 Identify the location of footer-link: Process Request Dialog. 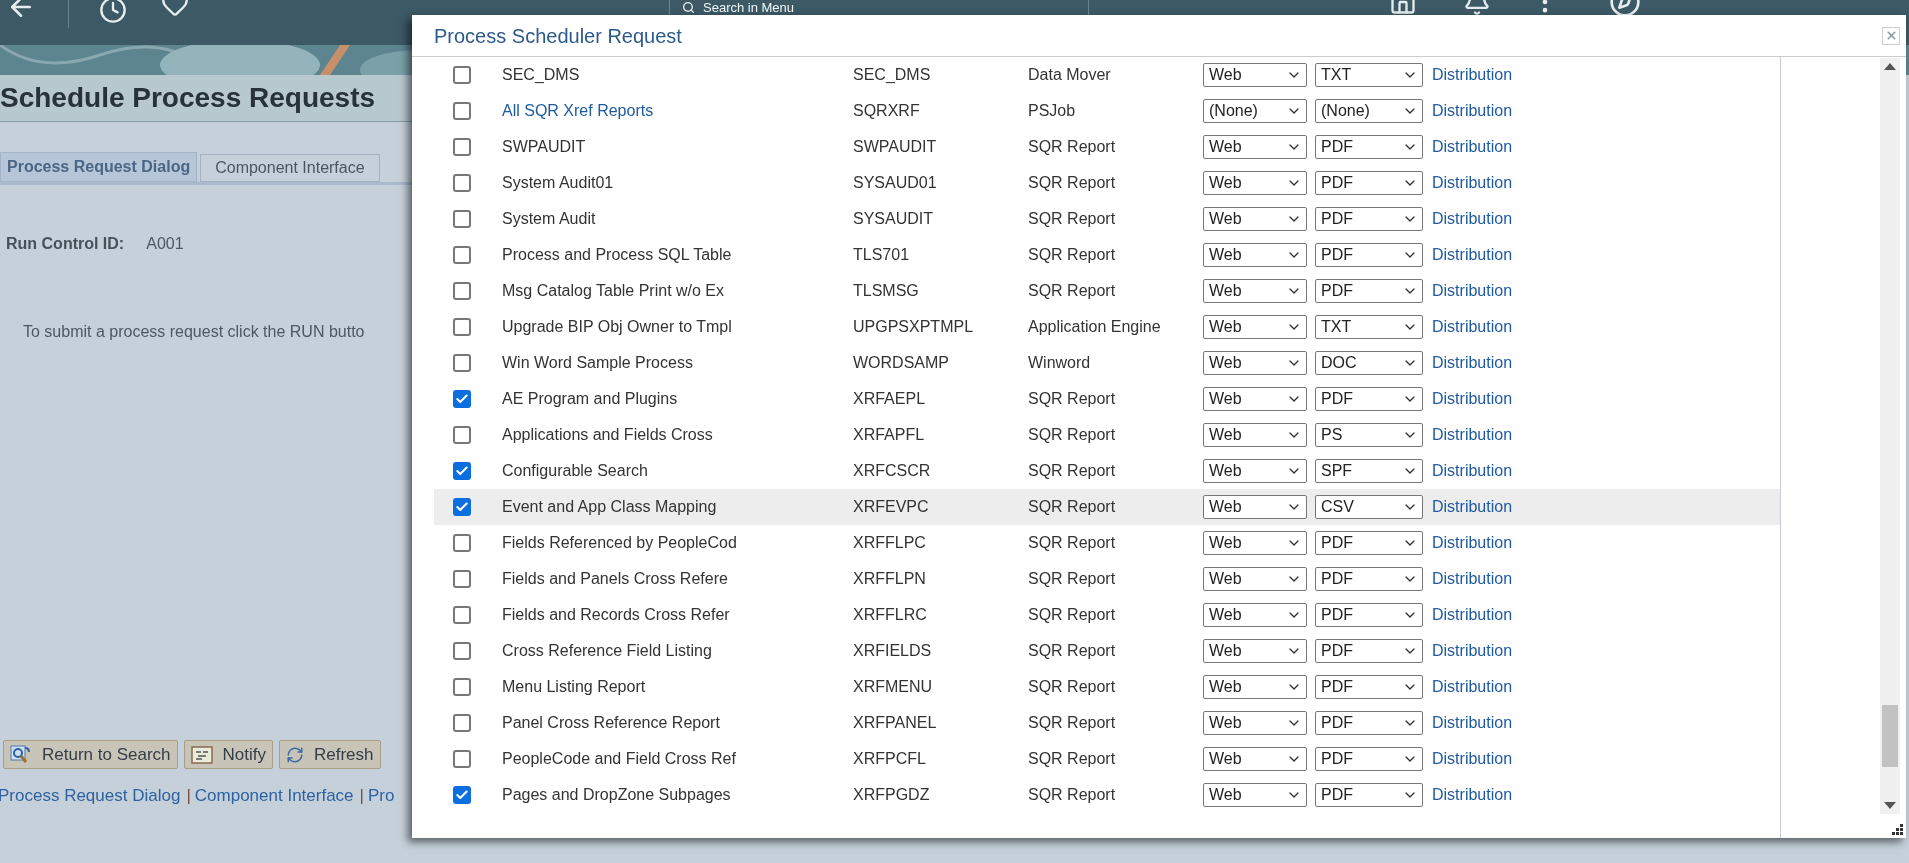
(90, 796).